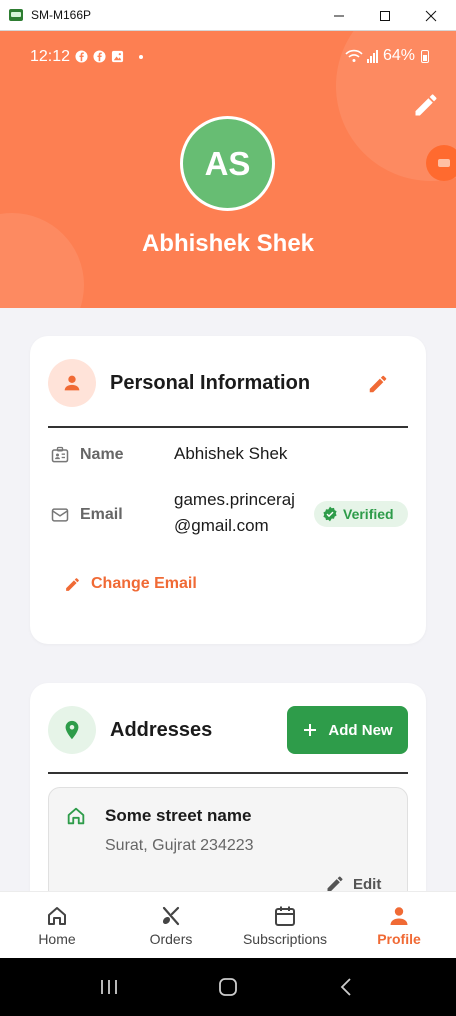 This screenshot has height=1016, width=456. Describe the element at coordinates (285, 939) in the screenshot. I see `nav-label-subscriptions: Subscriptions` at that location.